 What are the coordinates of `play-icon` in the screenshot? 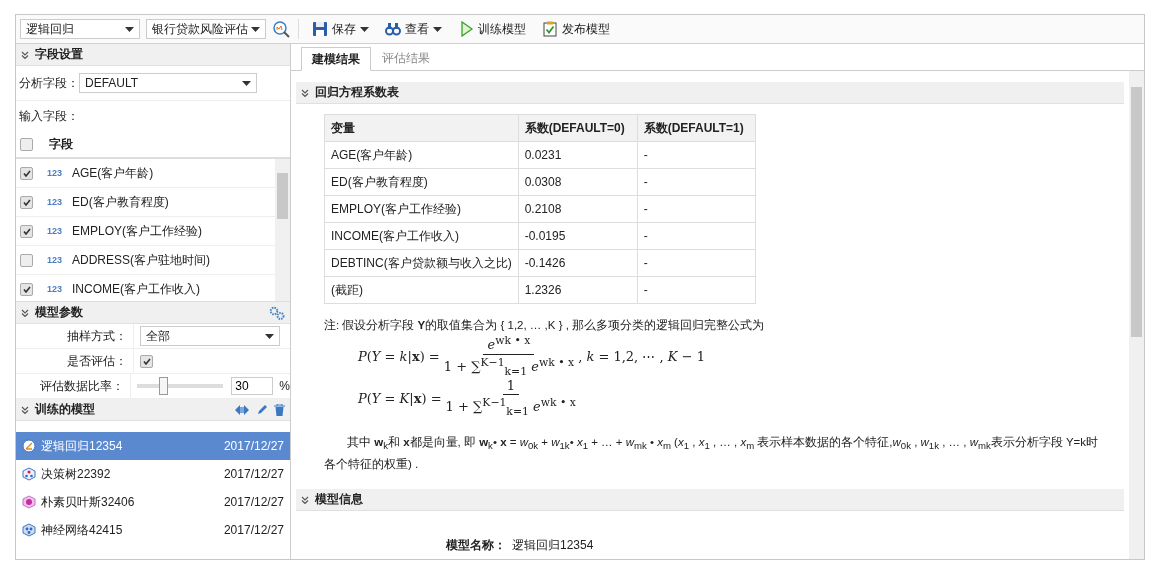 It's located at (466, 29).